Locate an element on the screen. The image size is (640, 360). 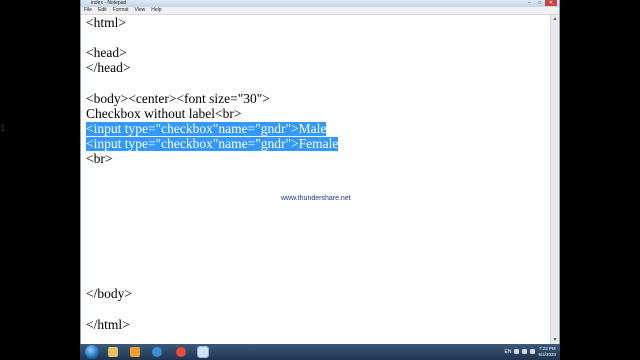
minimize-button: – is located at coordinates (529, 3).